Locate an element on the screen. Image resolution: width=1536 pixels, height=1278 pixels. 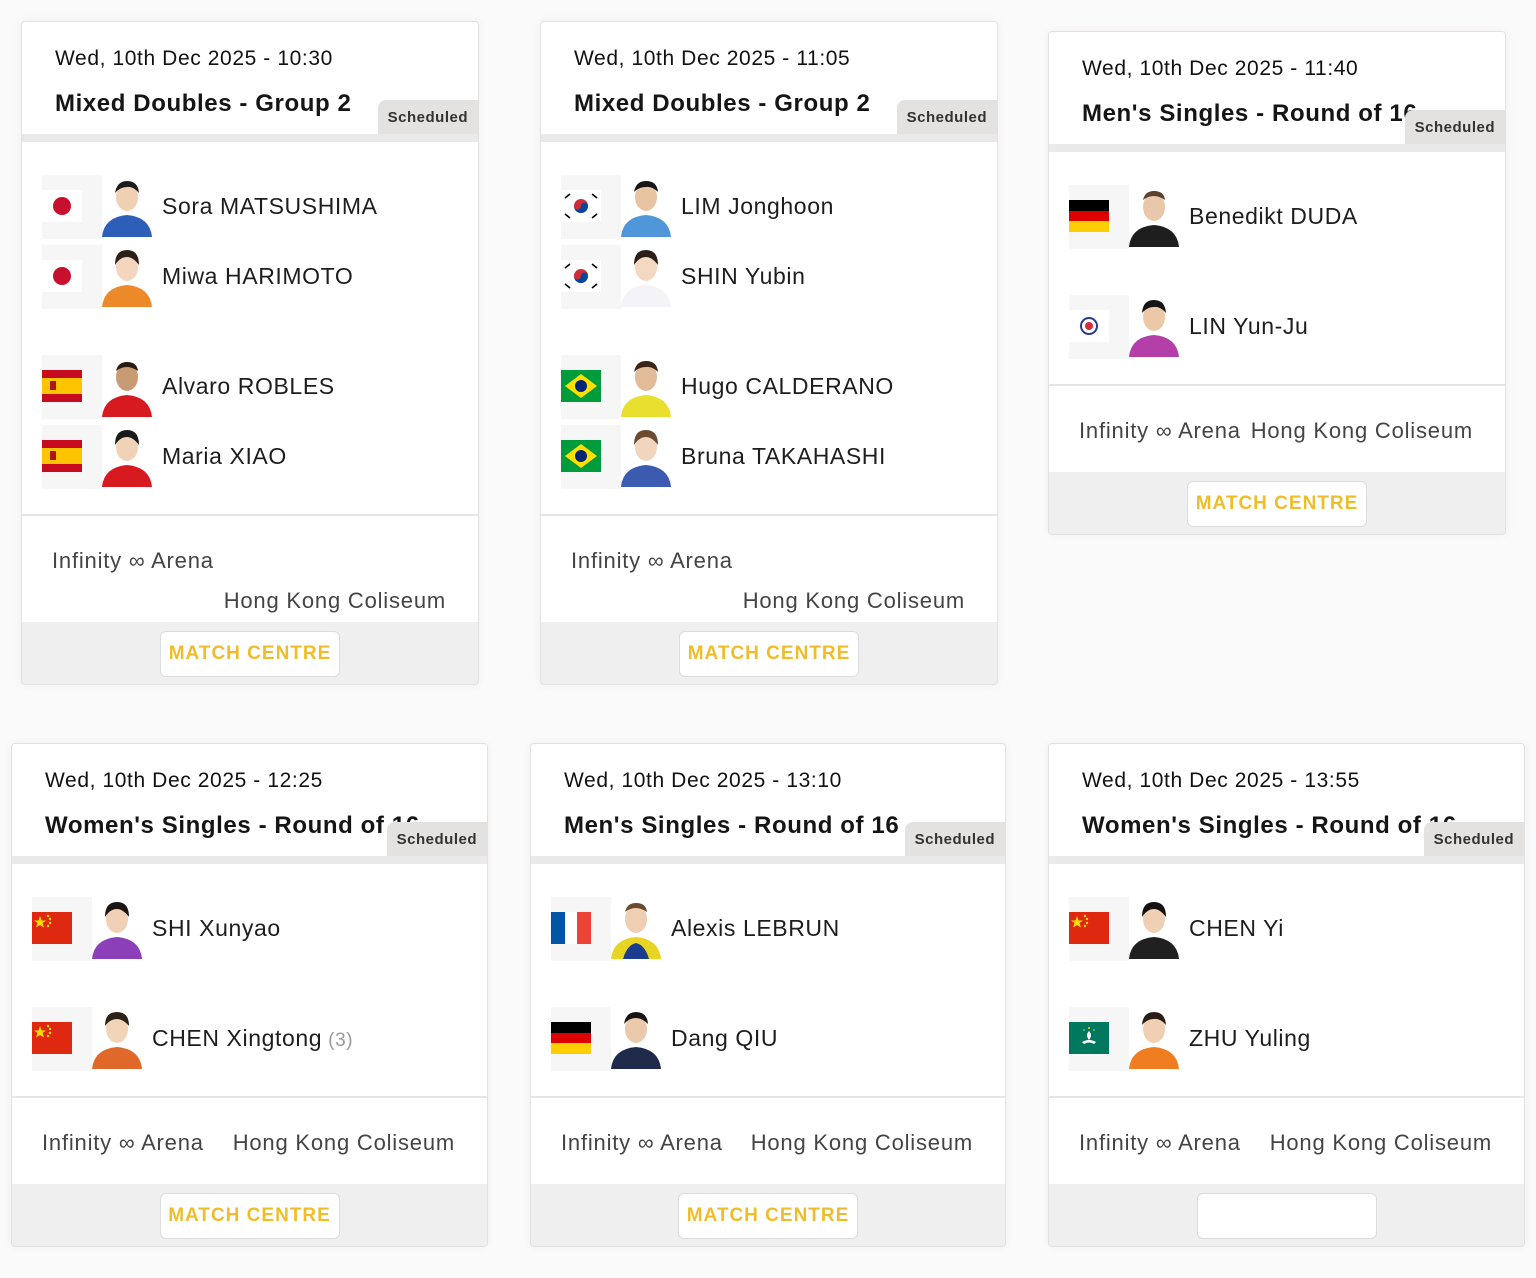
player-name-text: CHEN Yi is located at coordinates (1236, 928).